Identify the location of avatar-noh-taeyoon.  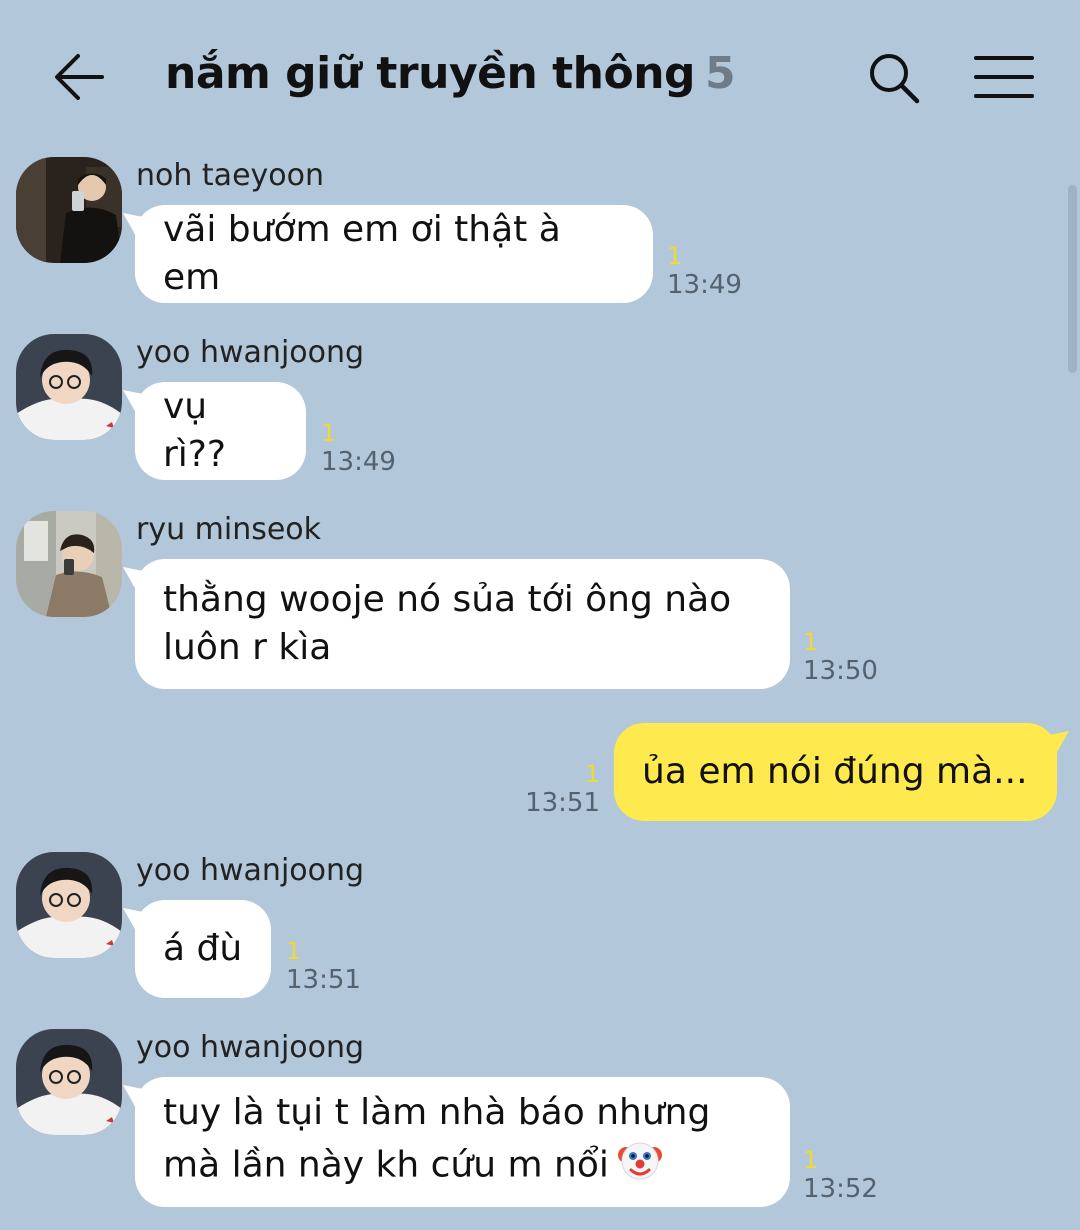
(69, 210).